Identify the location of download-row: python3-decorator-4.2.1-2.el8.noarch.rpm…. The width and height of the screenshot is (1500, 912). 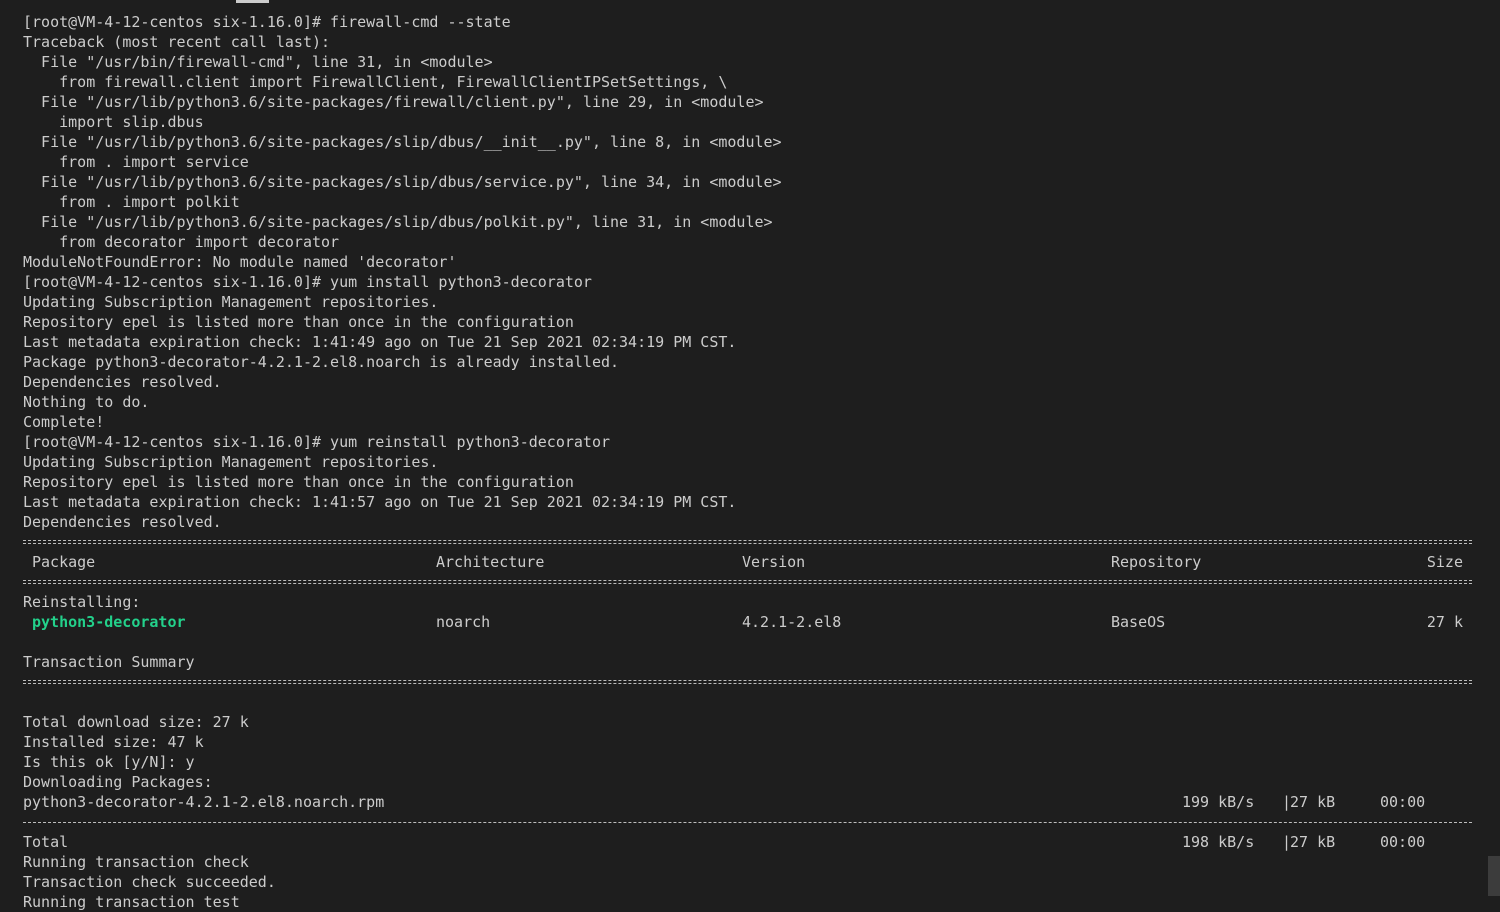
(748, 802).